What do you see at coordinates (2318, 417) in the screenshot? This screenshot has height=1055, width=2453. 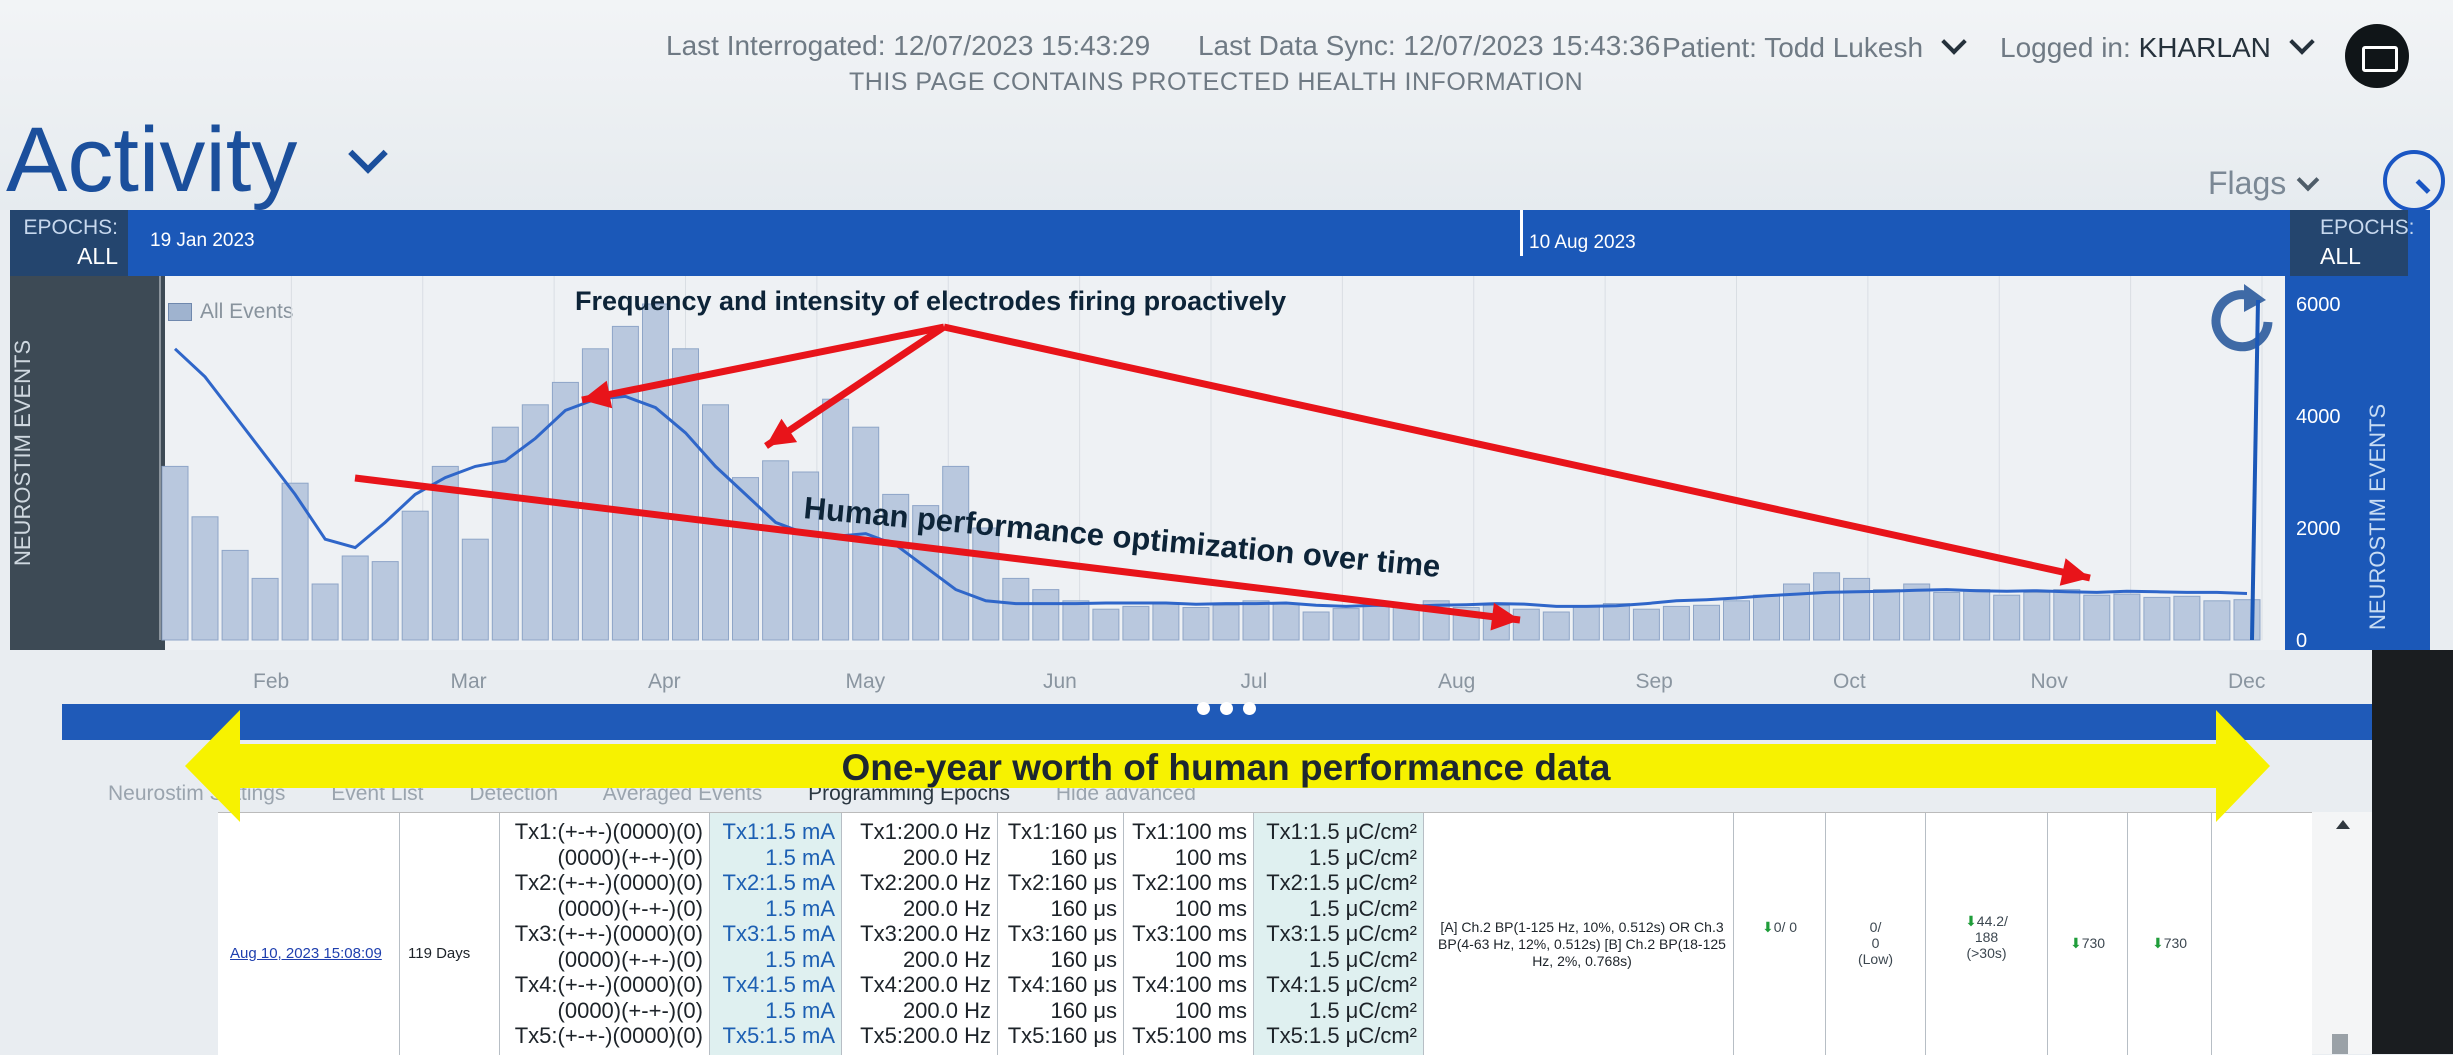 I see `y-tick-label: 4000` at bounding box center [2318, 417].